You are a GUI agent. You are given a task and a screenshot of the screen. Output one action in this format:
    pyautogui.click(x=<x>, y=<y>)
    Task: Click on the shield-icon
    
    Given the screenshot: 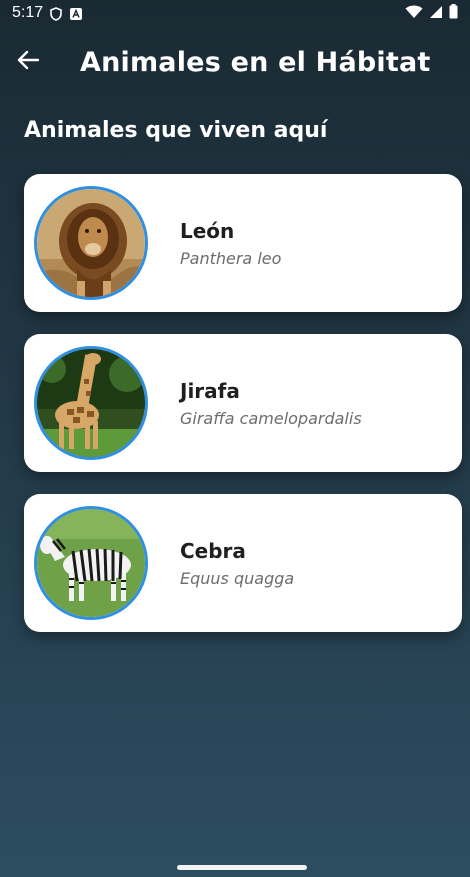 What is the action you would take?
    pyautogui.click(x=56, y=13)
    